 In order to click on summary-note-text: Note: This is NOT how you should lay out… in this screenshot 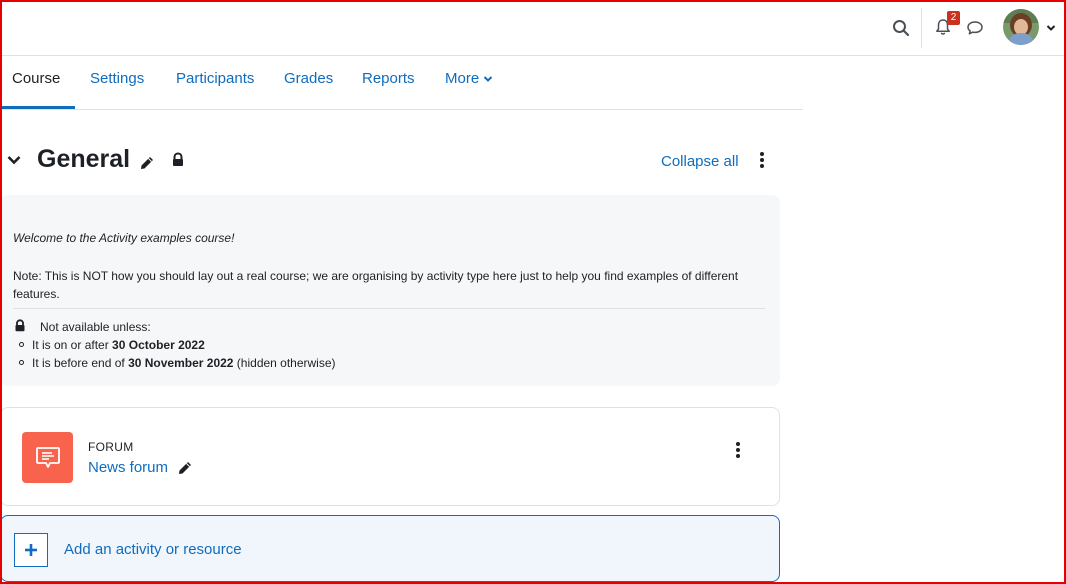, I will do `click(376, 285)`.